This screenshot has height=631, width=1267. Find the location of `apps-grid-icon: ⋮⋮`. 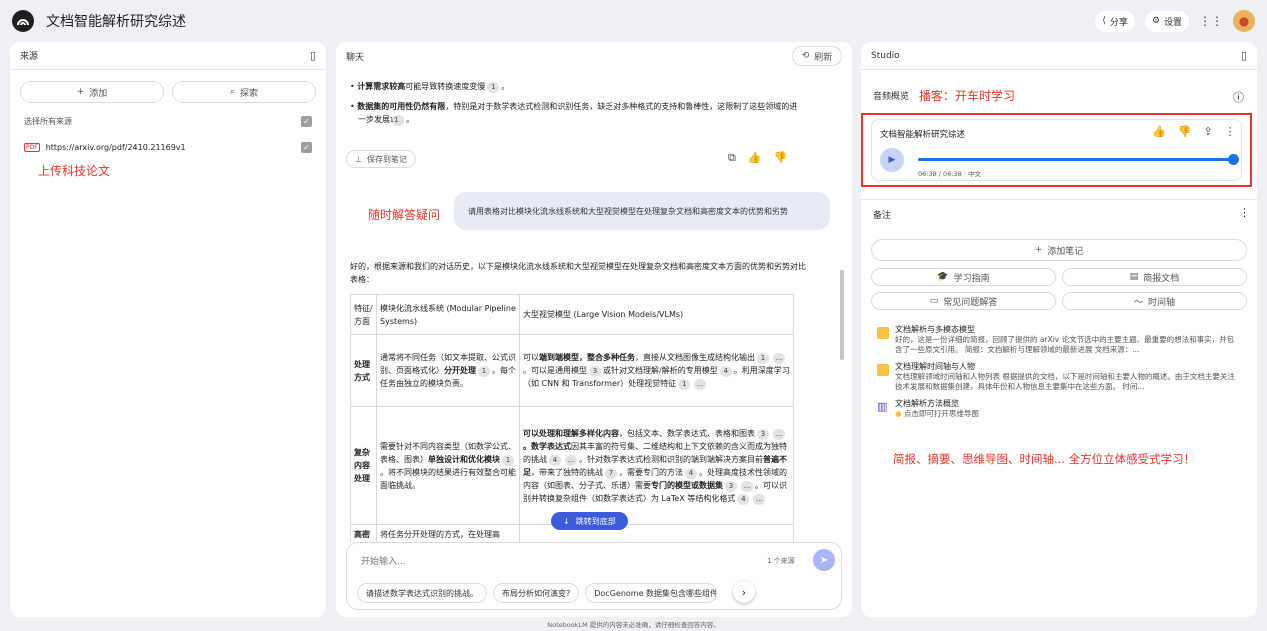

apps-grid-icon: ⋮⋮ is located at coordinates (1211, 21).